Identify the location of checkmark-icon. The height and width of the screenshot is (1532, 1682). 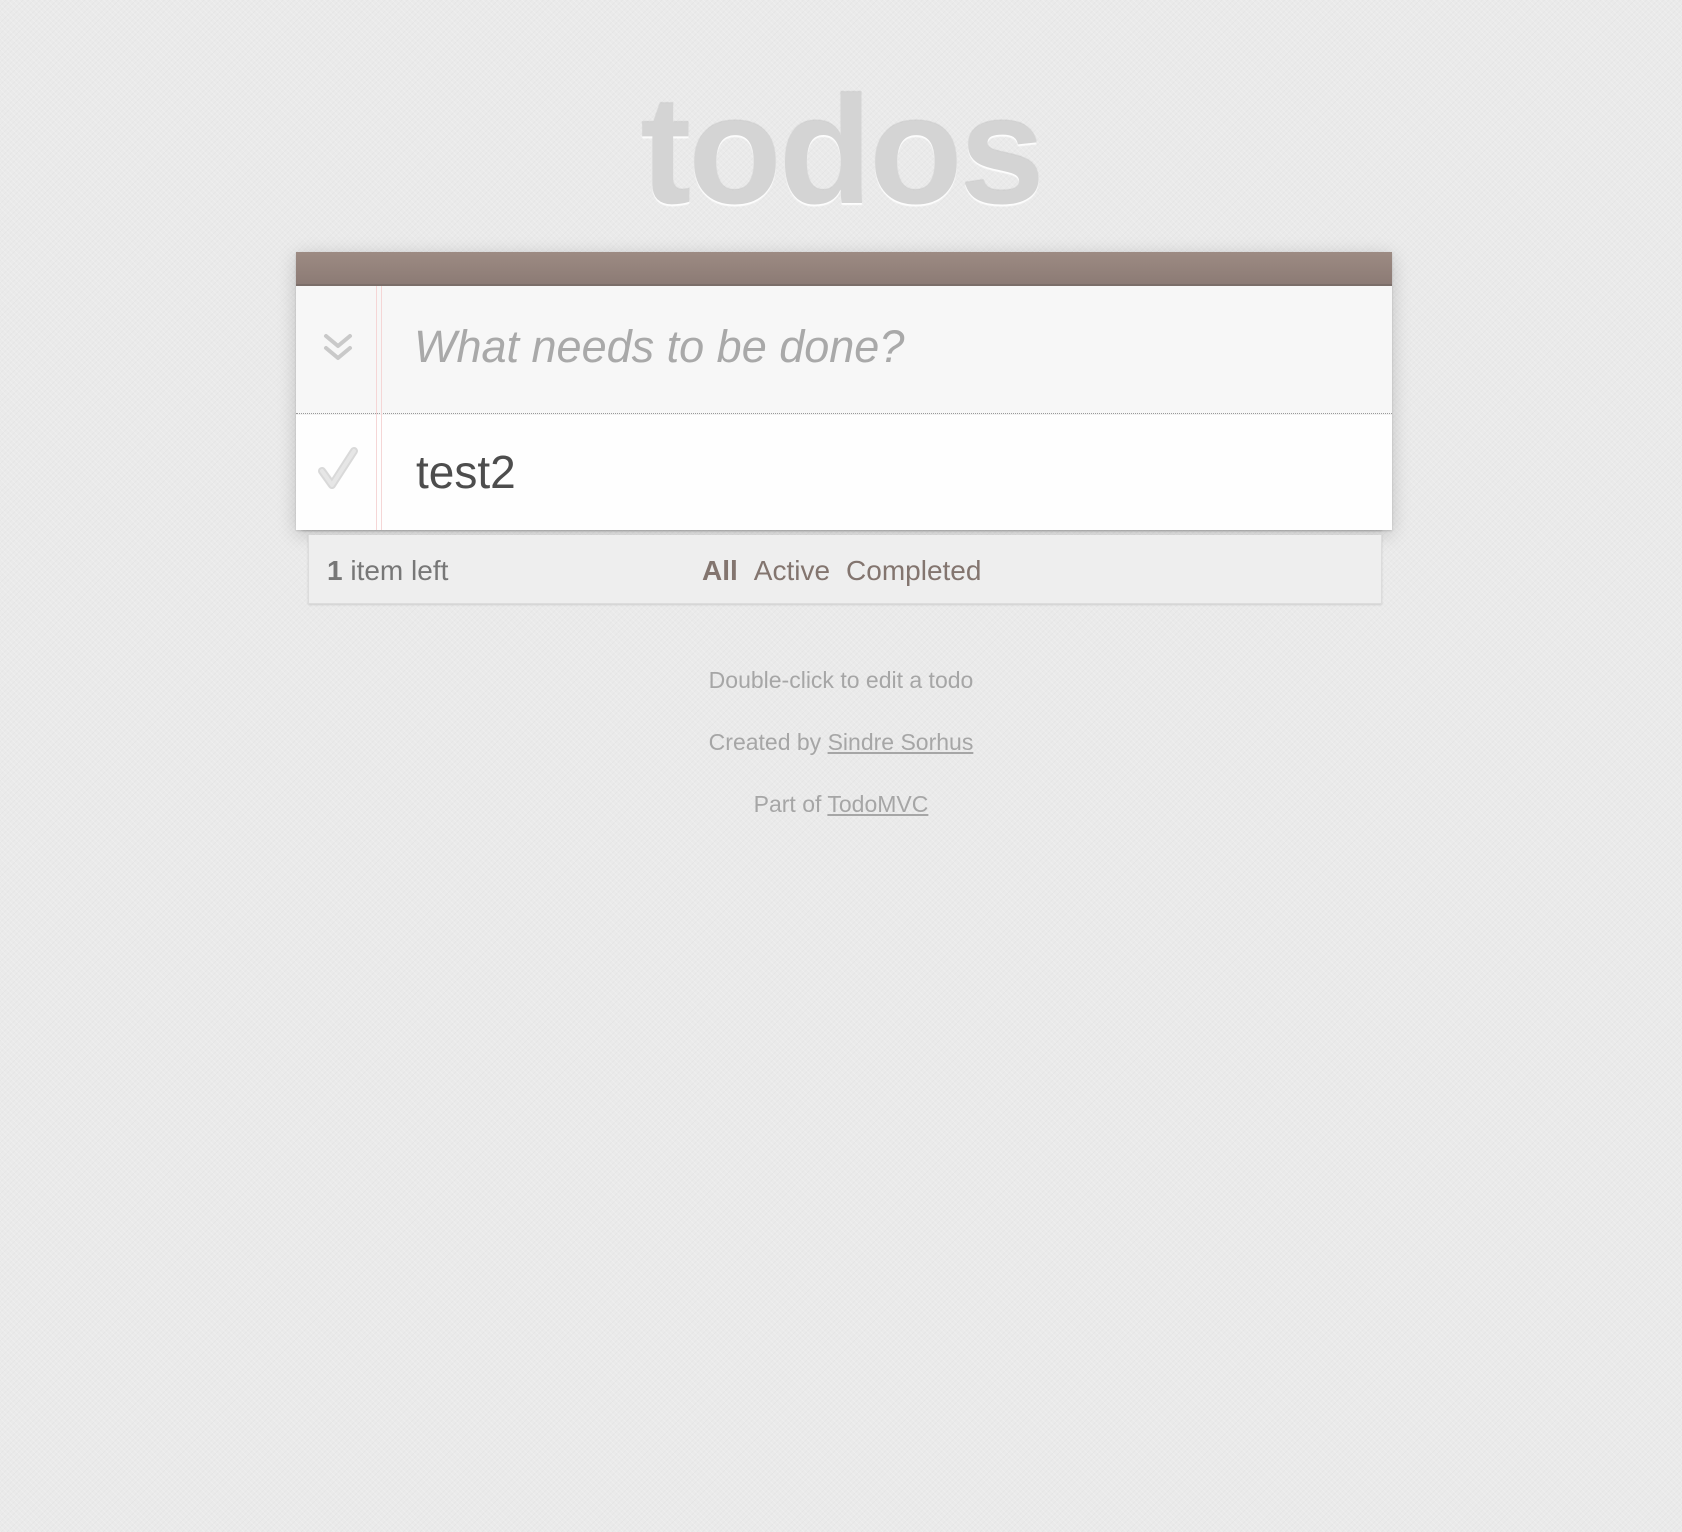
(340, 469).